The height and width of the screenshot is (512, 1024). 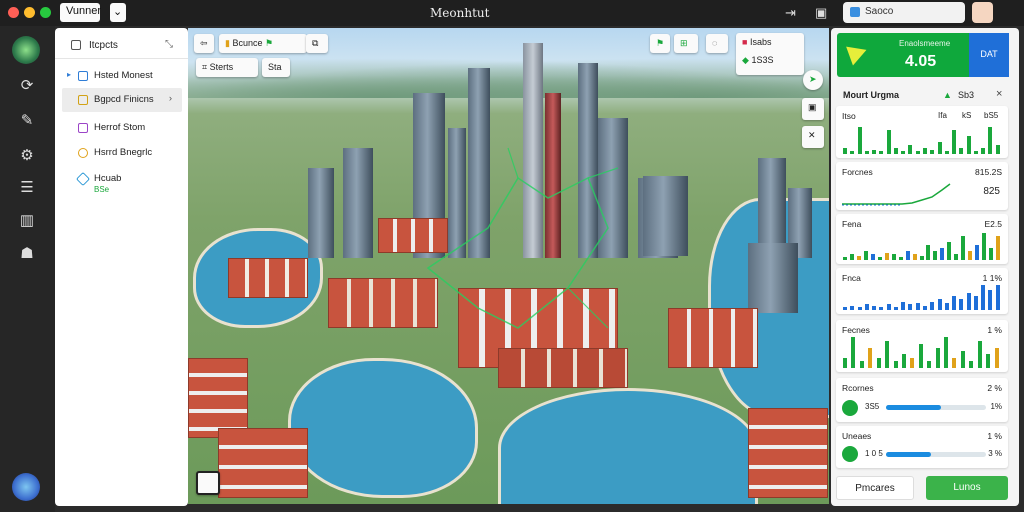 What do you see at coordinates (83, 179) in the screenshot?
I see `diamond-icon` at bounding box center [83, 179].